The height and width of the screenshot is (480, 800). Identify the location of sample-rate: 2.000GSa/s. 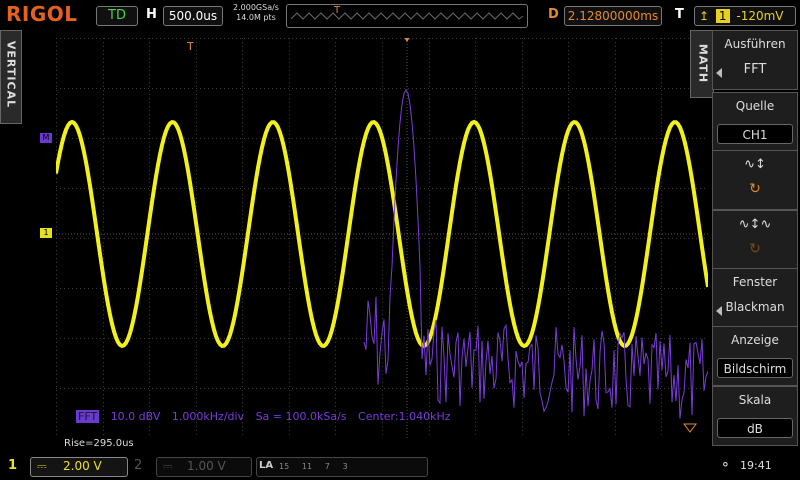
(256, 7).